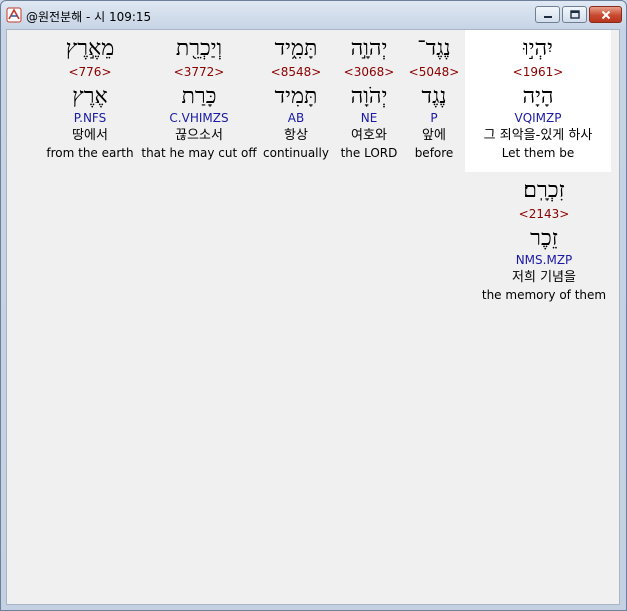 This screenshot has width=627, height=611. I want to click on close-button, so click(605, 14).